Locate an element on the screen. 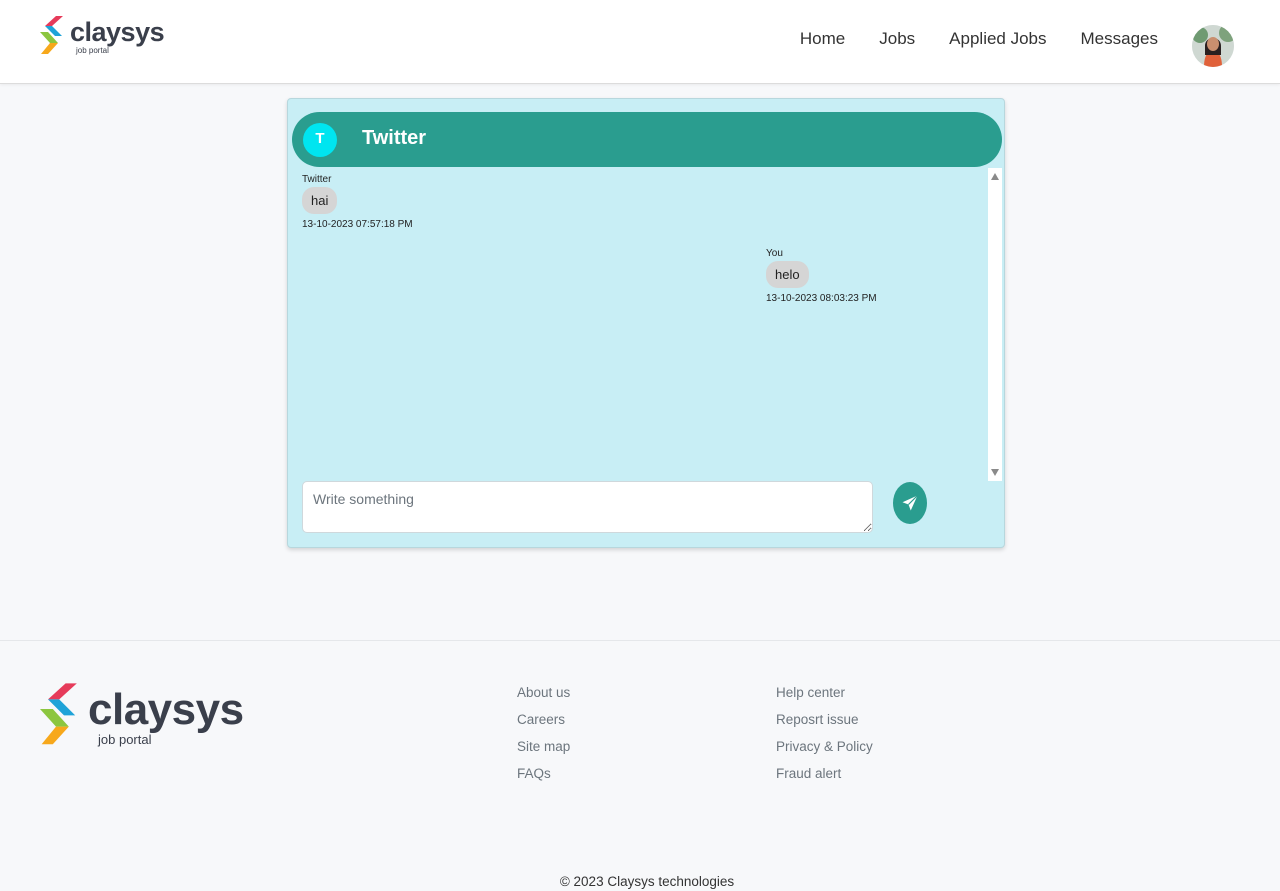 This screenshot has width=1280, height=891. footer-logo: claysys job portal is located at coordinates (142, 717).